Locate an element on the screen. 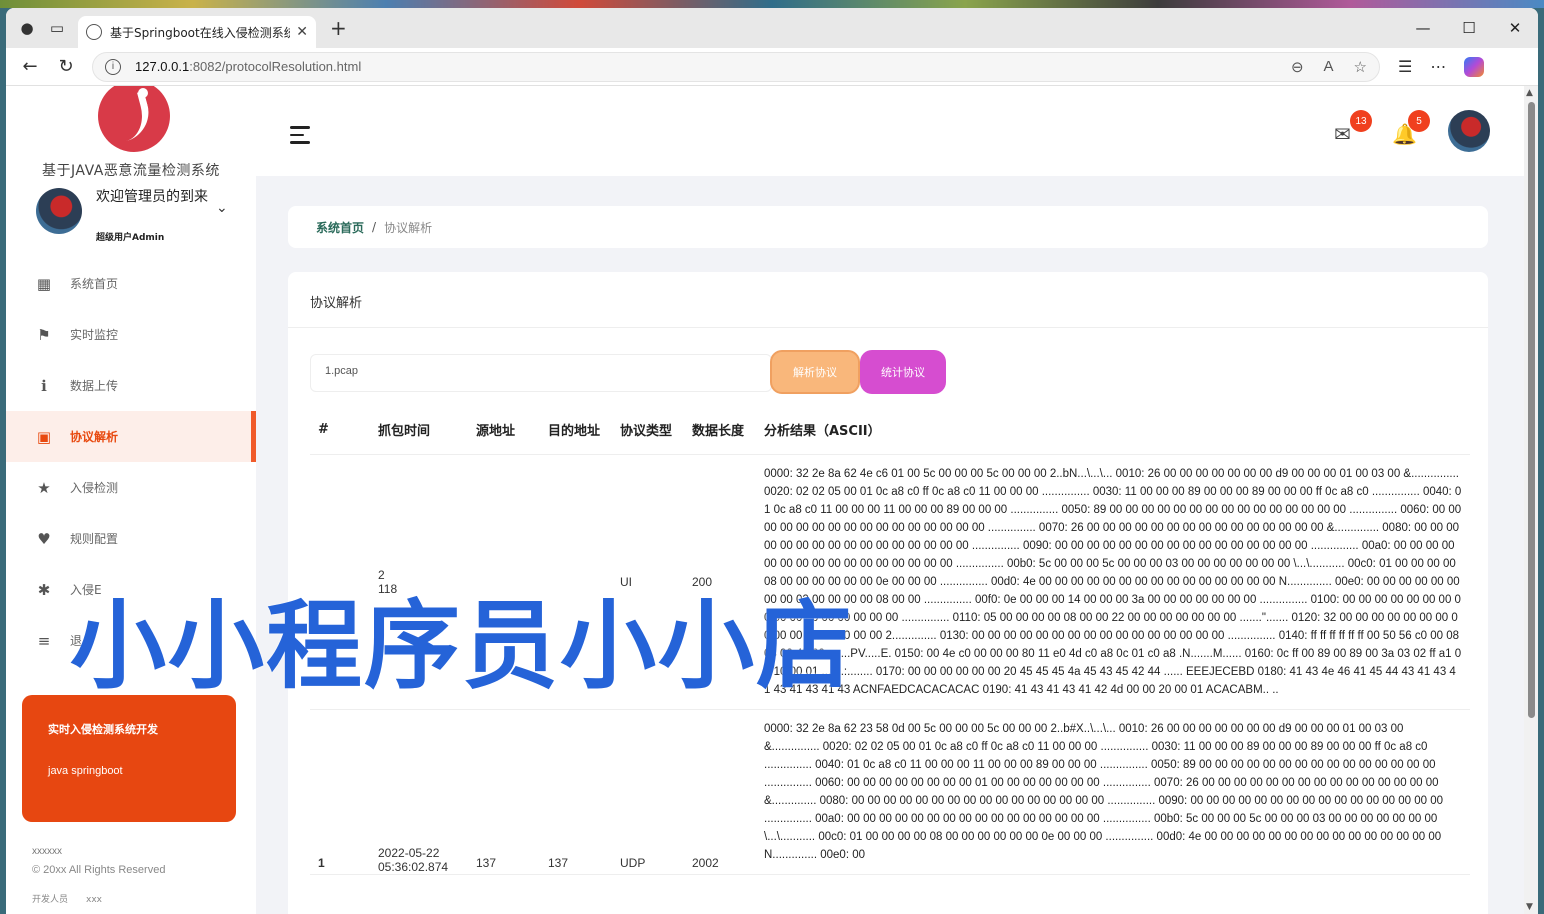 The height and width of the screenshot is (914, 1544). read-aloud-icon: A is located at coordinates (1329, 67).